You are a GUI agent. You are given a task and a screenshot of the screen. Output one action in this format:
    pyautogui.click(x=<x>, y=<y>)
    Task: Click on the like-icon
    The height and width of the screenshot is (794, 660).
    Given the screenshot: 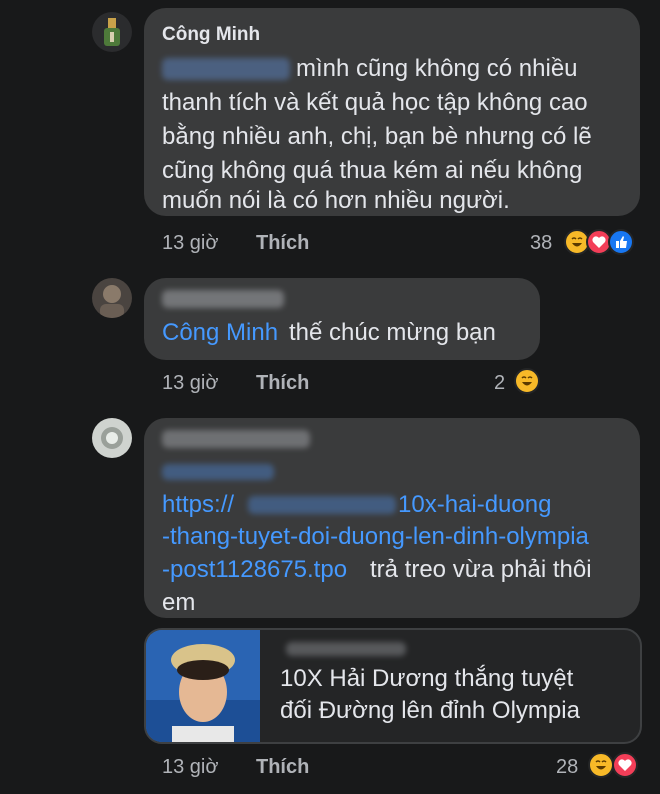 What is the action you would take?
    pyautogui.click(x=621, y=242)
    